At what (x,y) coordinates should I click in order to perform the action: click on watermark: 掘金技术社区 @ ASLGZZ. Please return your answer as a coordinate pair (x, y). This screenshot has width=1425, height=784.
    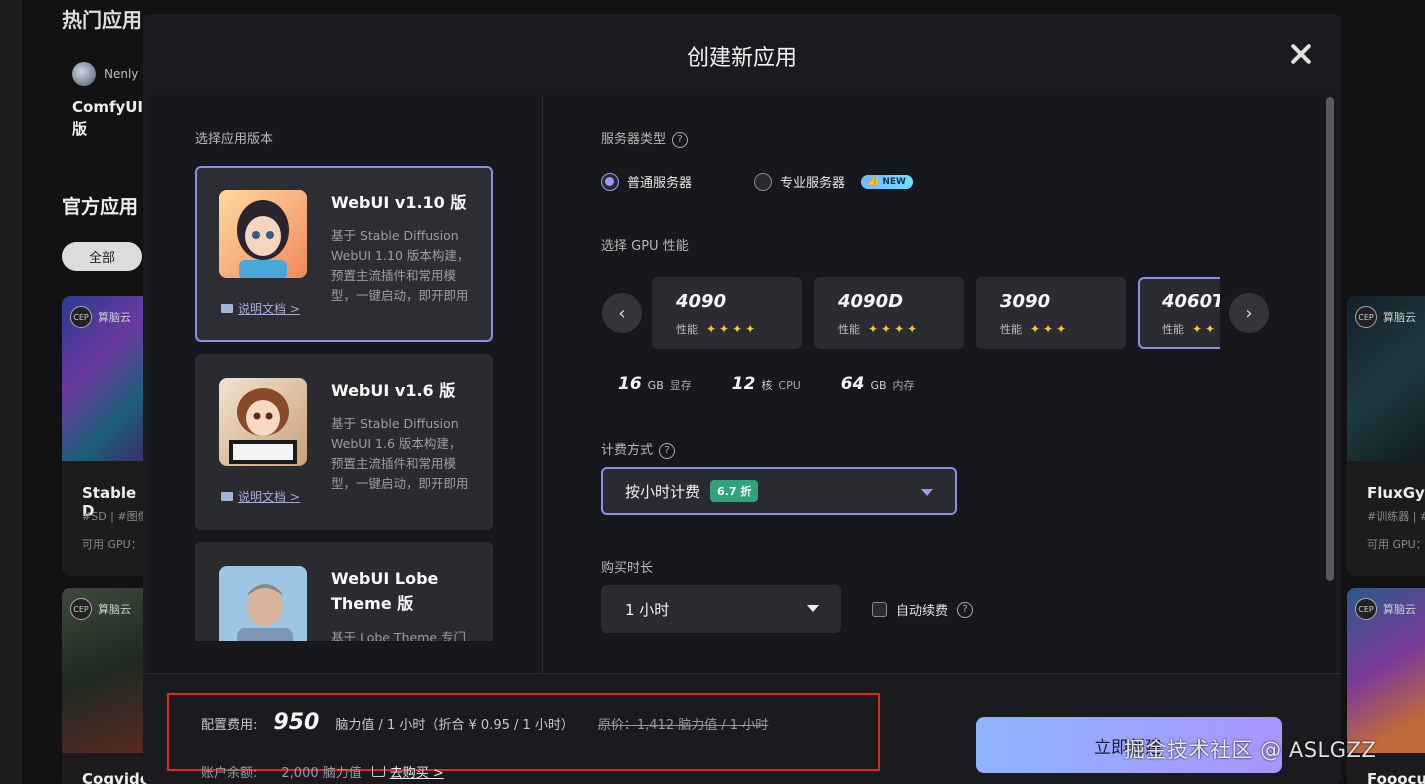
    Looking at the image, I should click on (1250, 750).